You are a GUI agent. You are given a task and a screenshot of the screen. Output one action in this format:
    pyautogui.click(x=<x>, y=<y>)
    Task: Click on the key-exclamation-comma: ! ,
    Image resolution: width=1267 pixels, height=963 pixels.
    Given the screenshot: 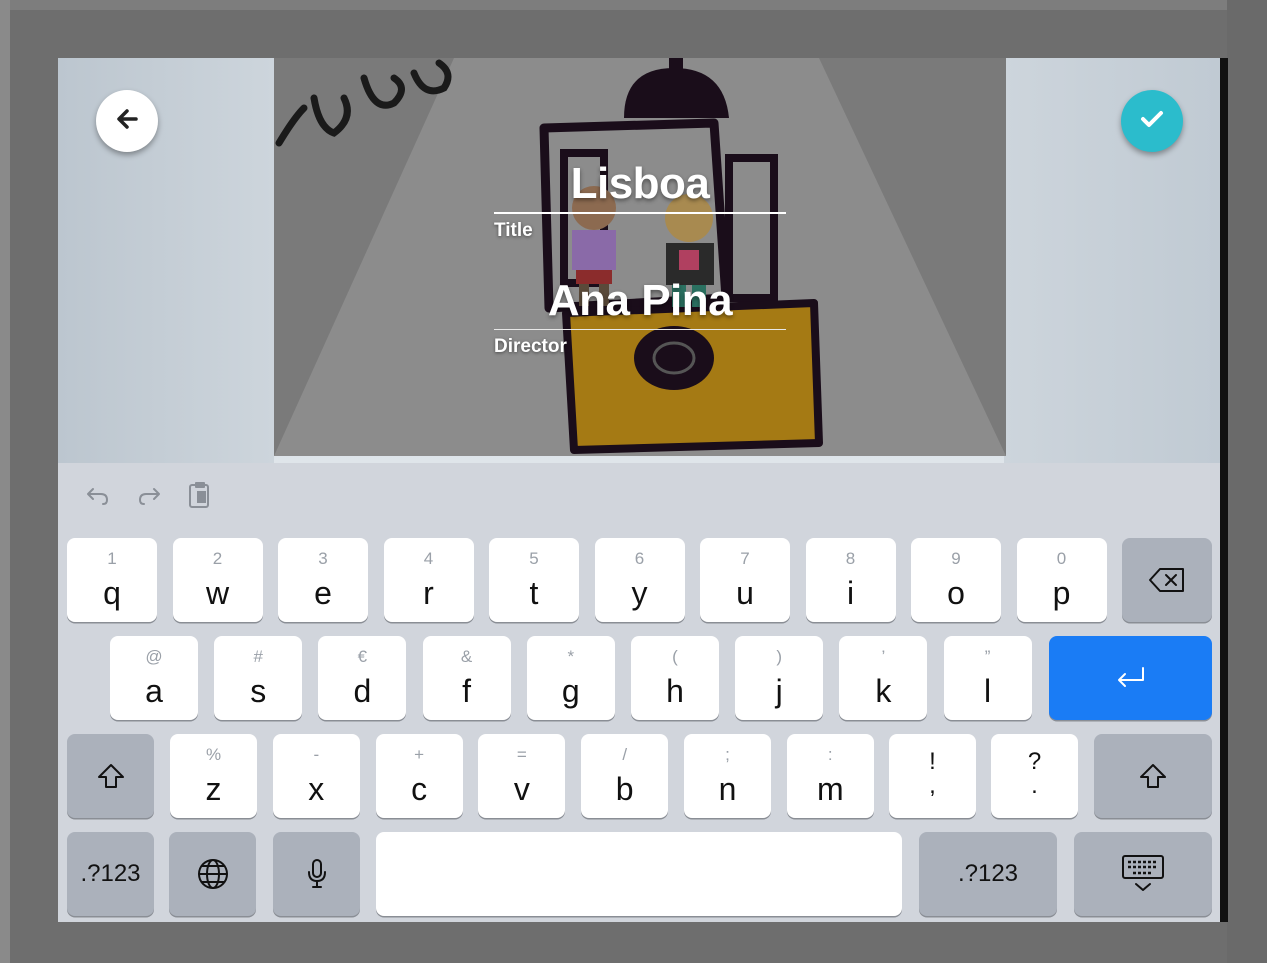 What is the action you would take?
    pyautogui.click(x=932, y=776)
    